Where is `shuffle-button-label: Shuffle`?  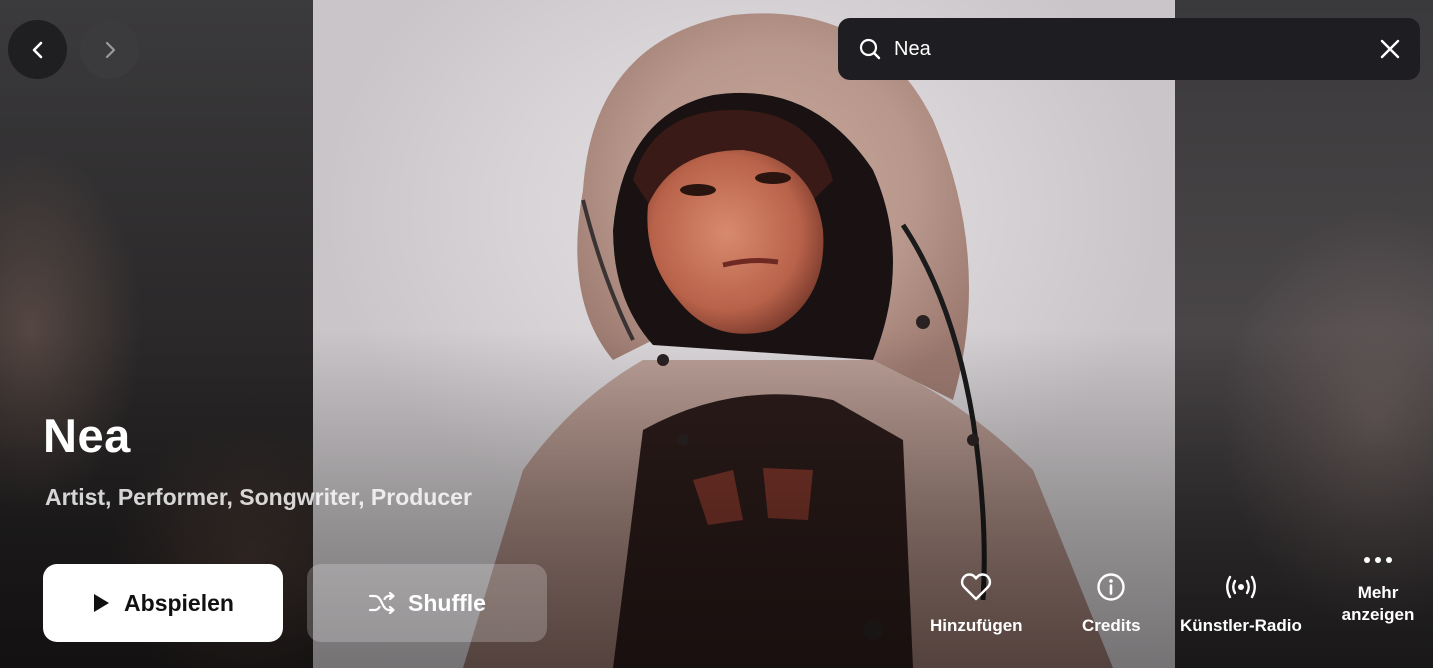
shuffle-button-label: Shuffle is located at coordinates (447, 602).